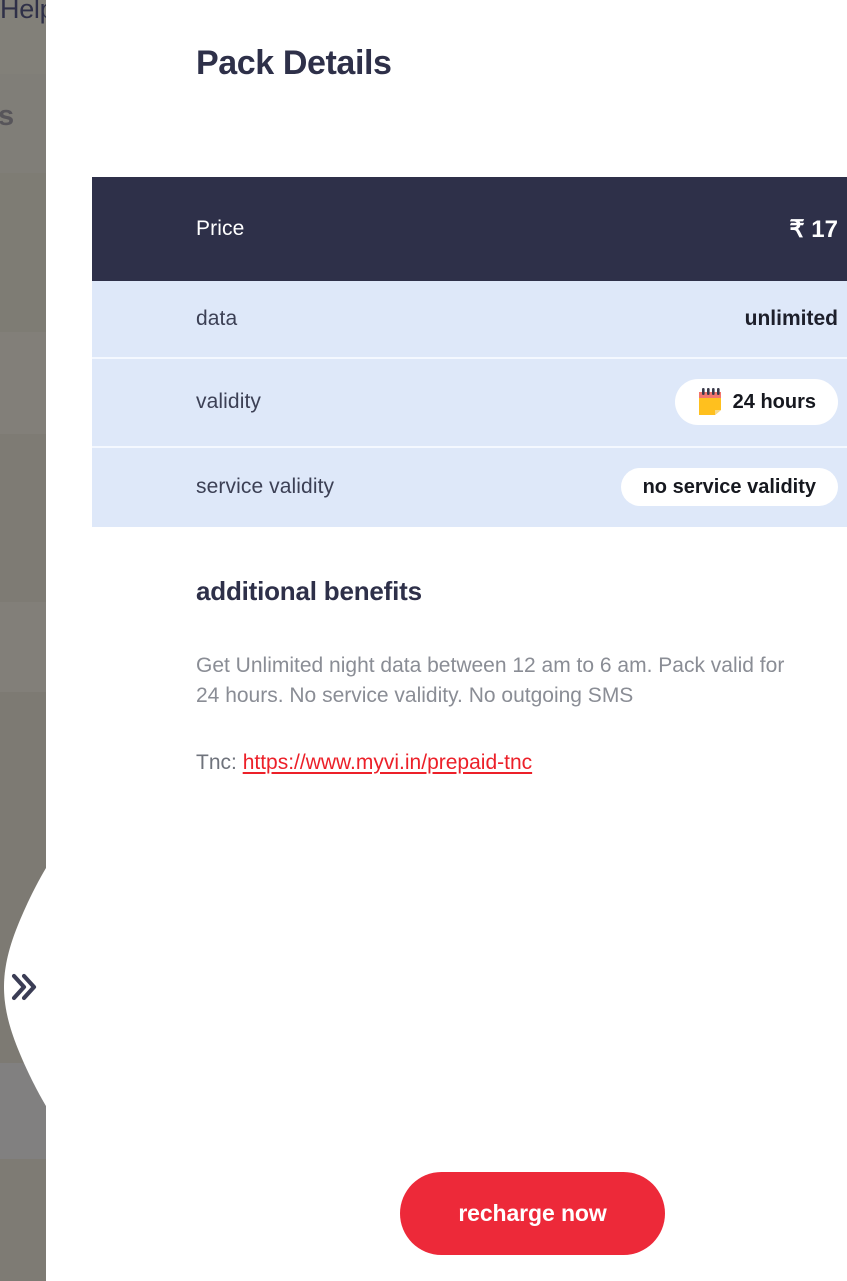 The height and width of the screenshot is (1281, 847). What do you see at coordinates (228, 401) in the screenshot?
I see `row-label-validity: validity` at bounding box center [228, 401].